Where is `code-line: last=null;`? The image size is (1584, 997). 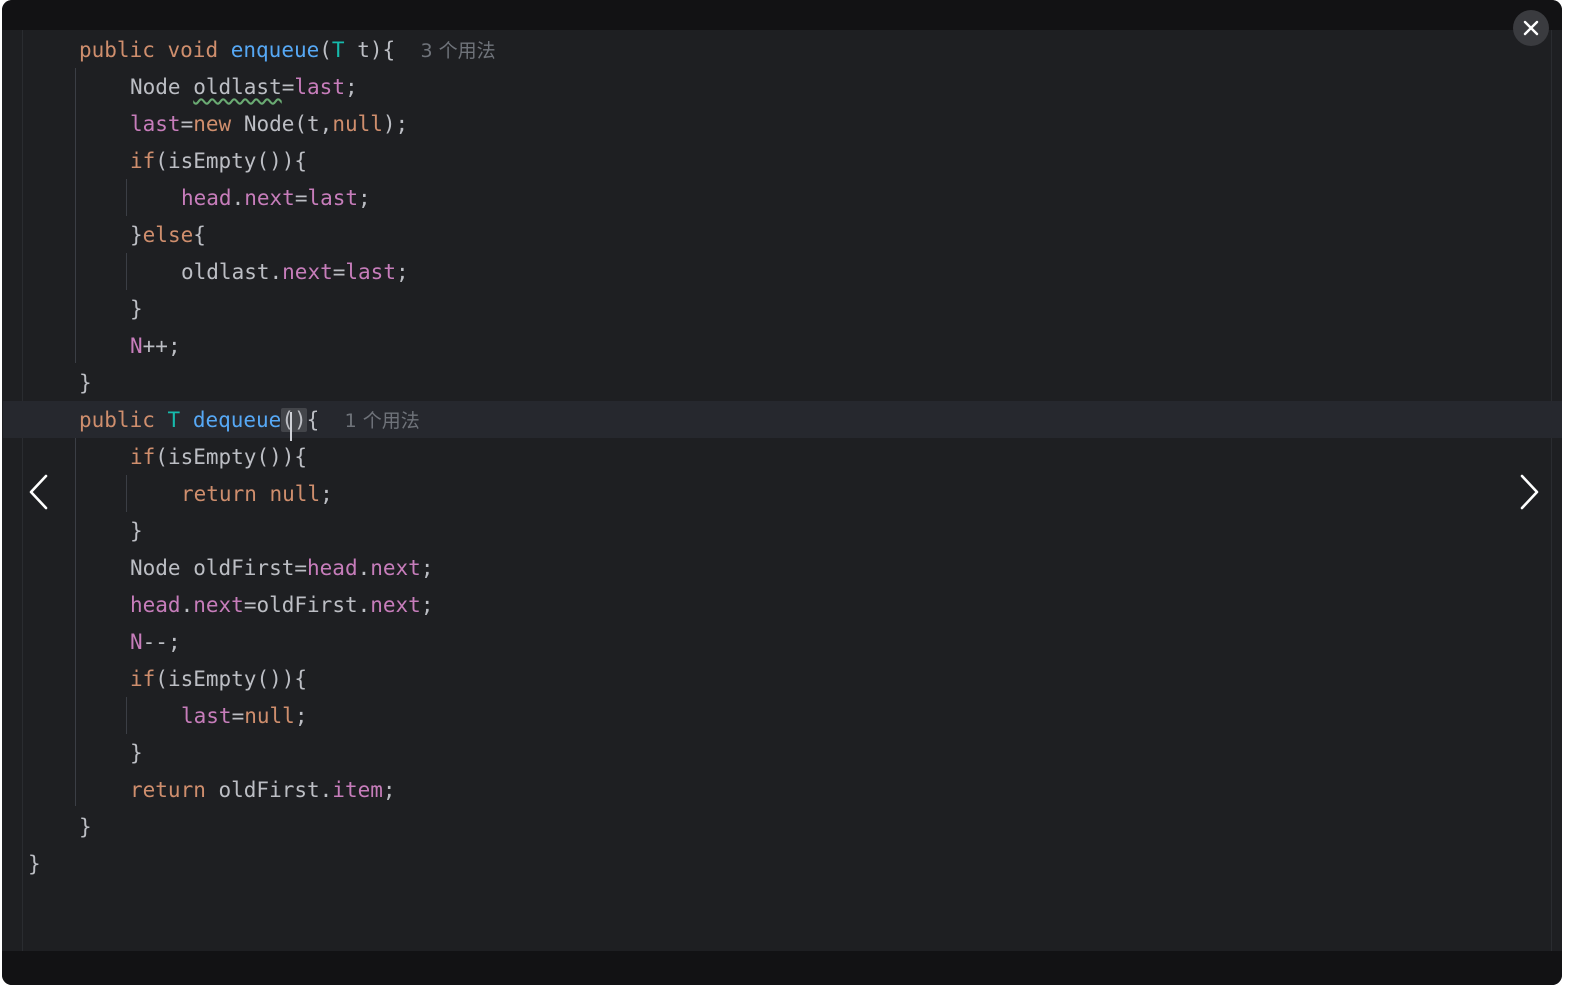
code-line: last=null; is located at coordinates (244, 716).